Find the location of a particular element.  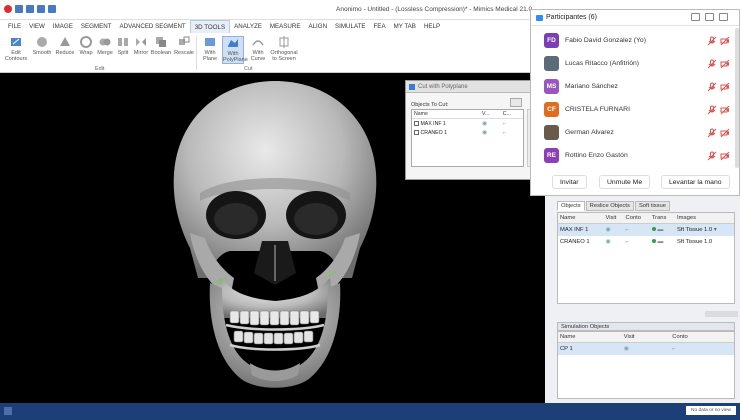

dialog-header: Cut with Polyplane is located at coordinates (473, 87).